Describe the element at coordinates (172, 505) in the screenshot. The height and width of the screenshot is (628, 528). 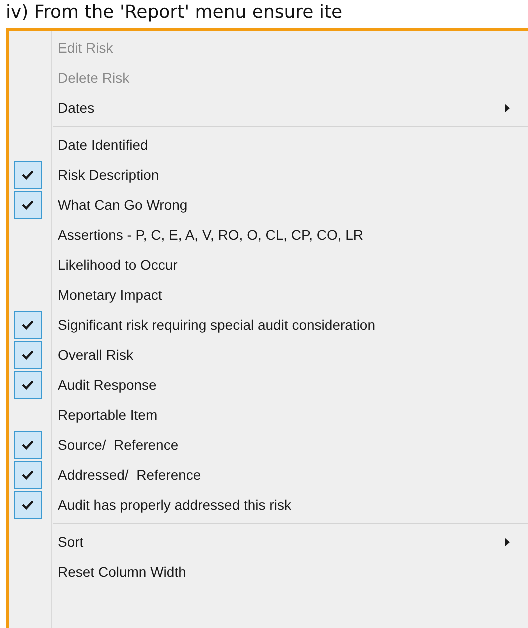
I see `menu-item: Audit has properly addressed this risk` at that location.